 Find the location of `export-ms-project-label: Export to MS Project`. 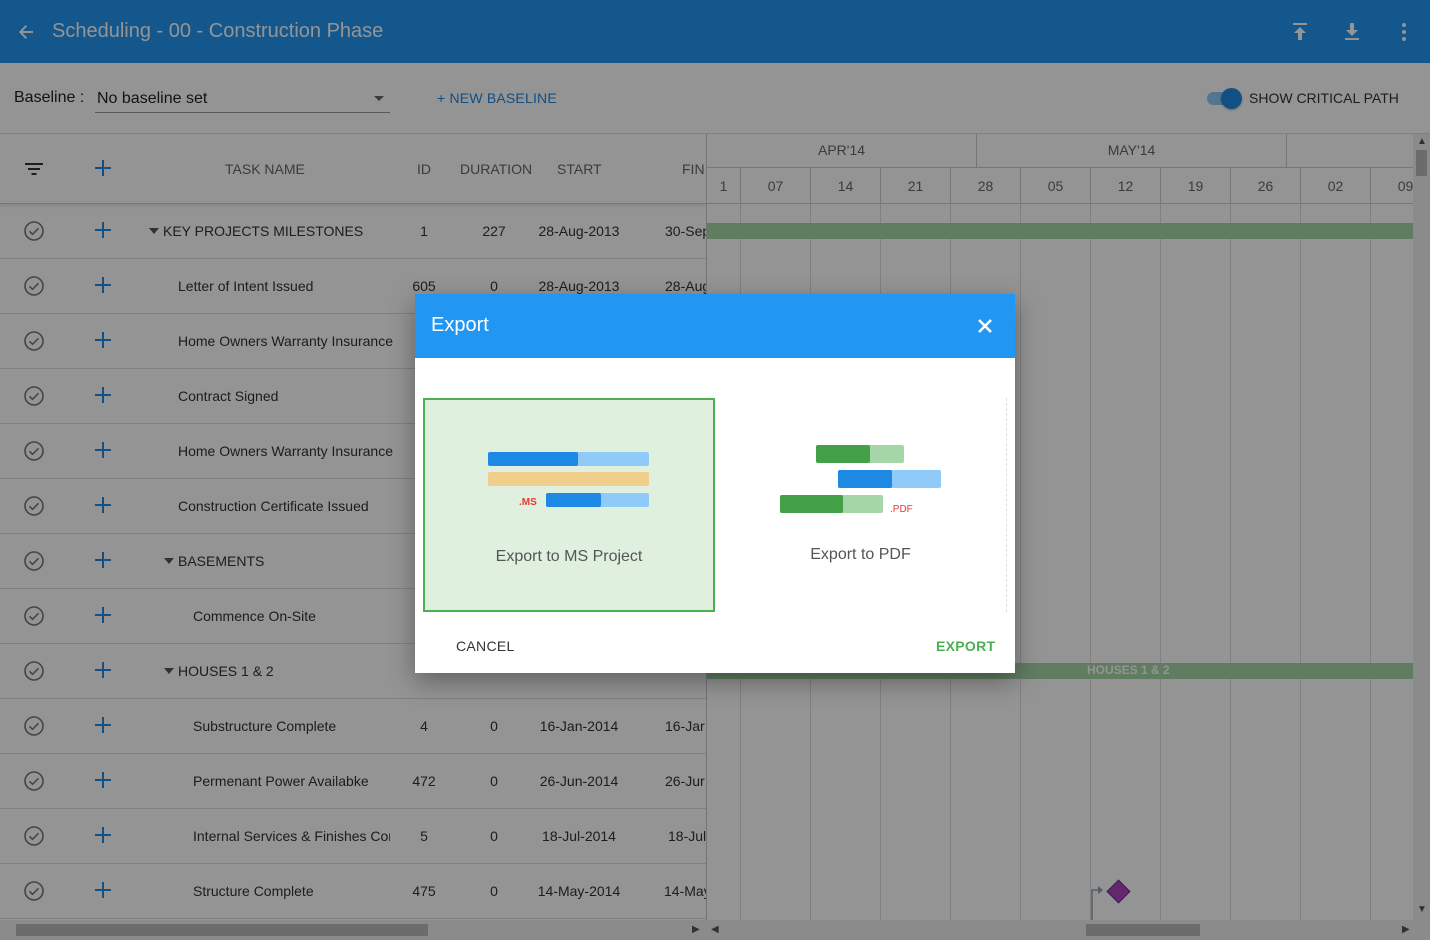

export-ms-project-label: Export to MS Project is located at coordinates (569, 556).